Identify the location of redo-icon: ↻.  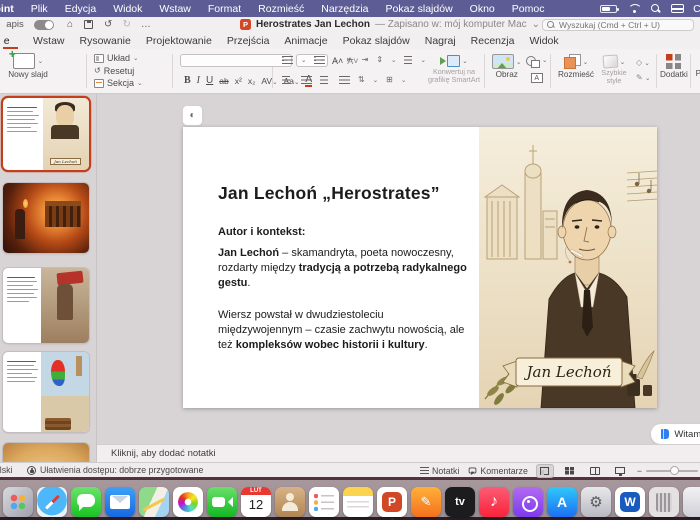
(126, 24).